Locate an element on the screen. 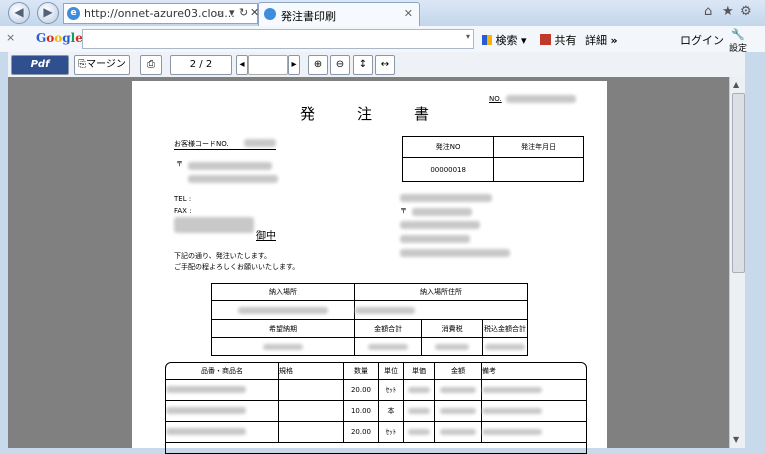 The width and height of the screenshot is (765, 454). items-header-name: 品番・商品名 is located at coordinates (222, 371).